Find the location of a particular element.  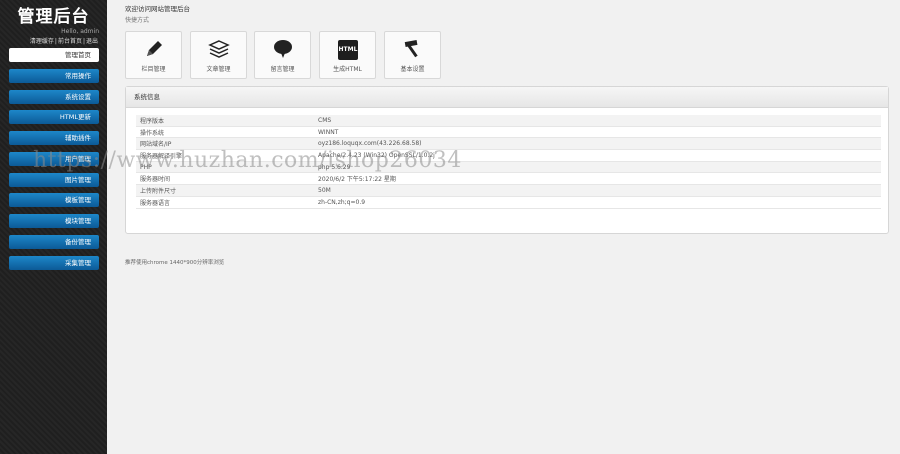

info-value: WINNT is located at coordinates (597, 132).